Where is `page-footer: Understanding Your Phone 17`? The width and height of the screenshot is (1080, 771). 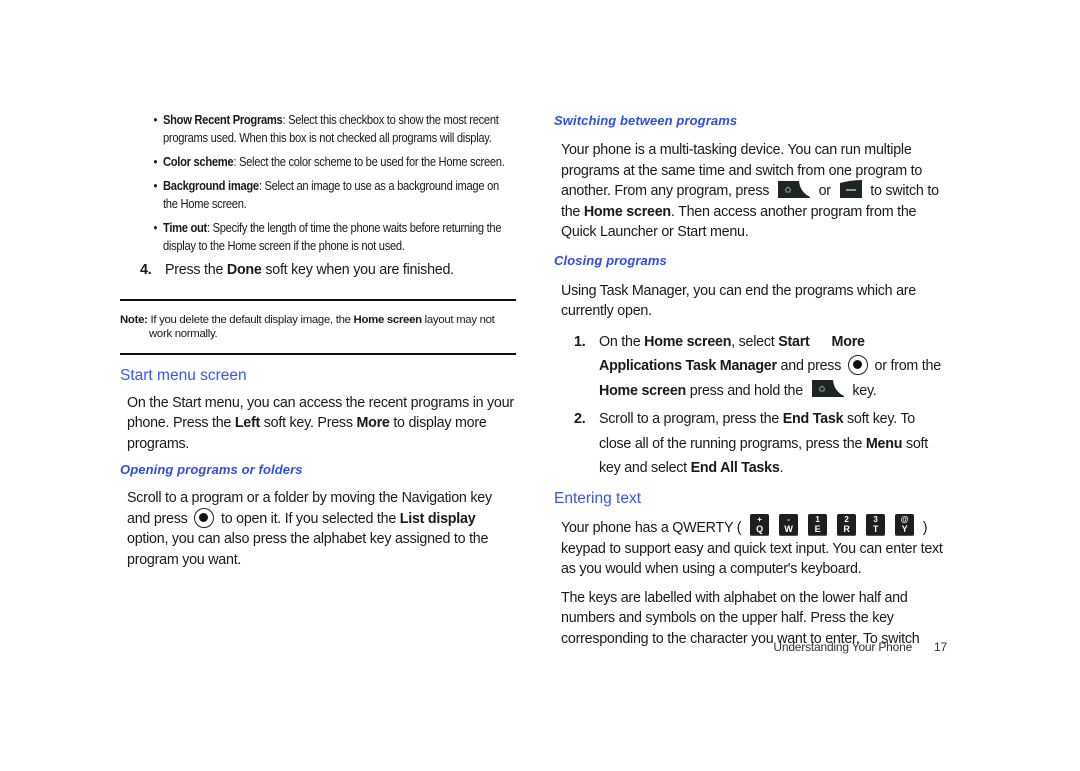
page-footer: Understanding Your Phone 17 is located at coordinates (860, 647).